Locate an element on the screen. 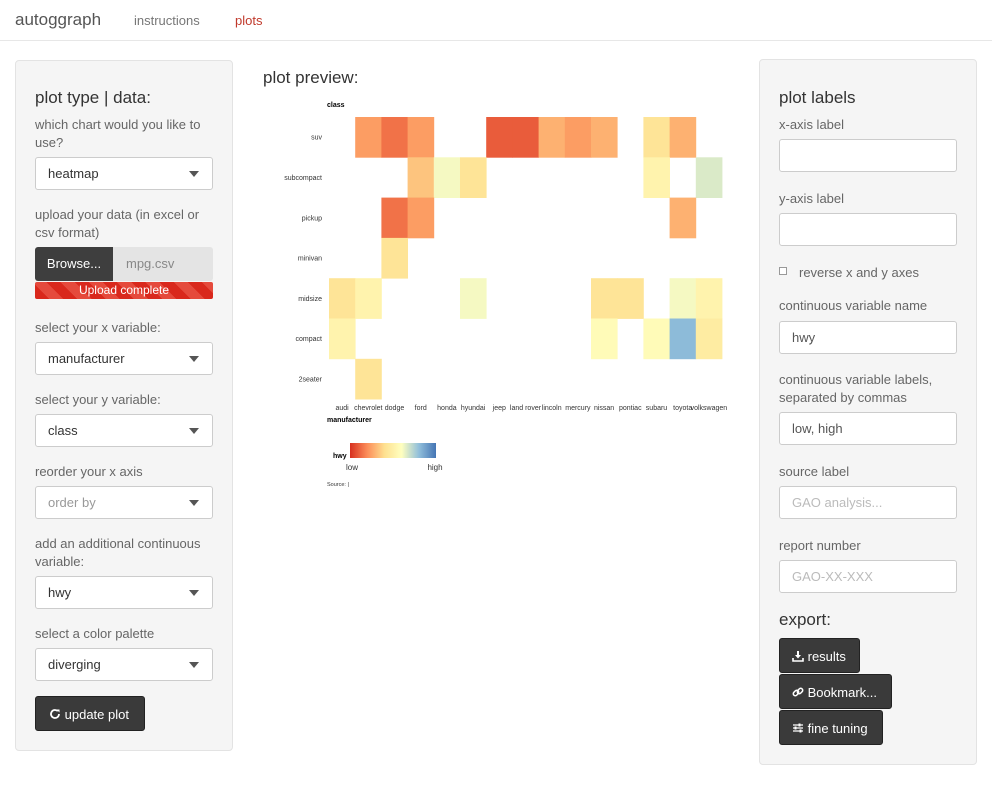 Image resolution: width=992 pixels, height=785 pixels. y-variable-select: class is located at coordinates (124, 430).